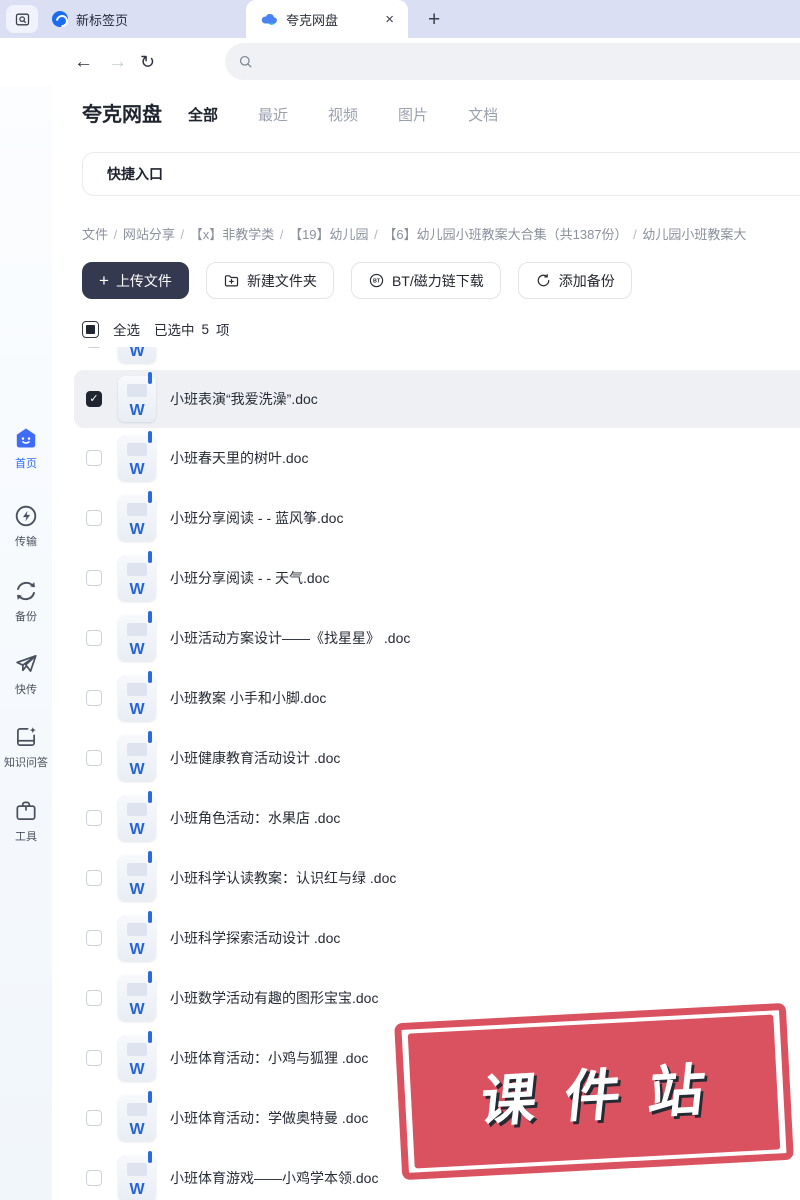  What do you see at coordinates (437, 1174) in the screenshot?
I see `file-row: W 小班体育游戏——小鸡学本领.doc` at bounding box center [437, 1174].